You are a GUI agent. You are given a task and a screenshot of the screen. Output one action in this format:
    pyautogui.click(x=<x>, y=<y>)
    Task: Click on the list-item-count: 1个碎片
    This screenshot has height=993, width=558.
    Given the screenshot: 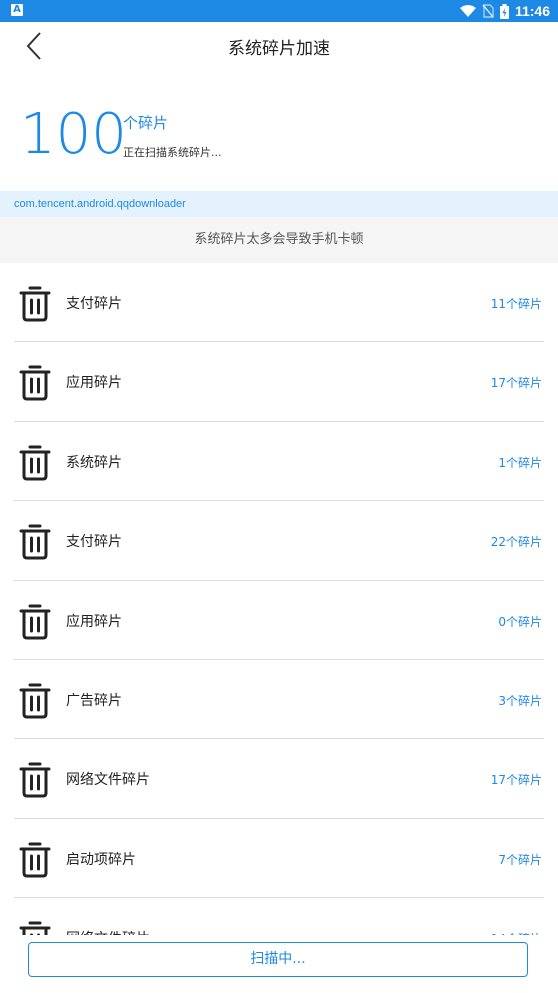 What is the action you would take?
    pyautogui.click(x=520, y=462)
    